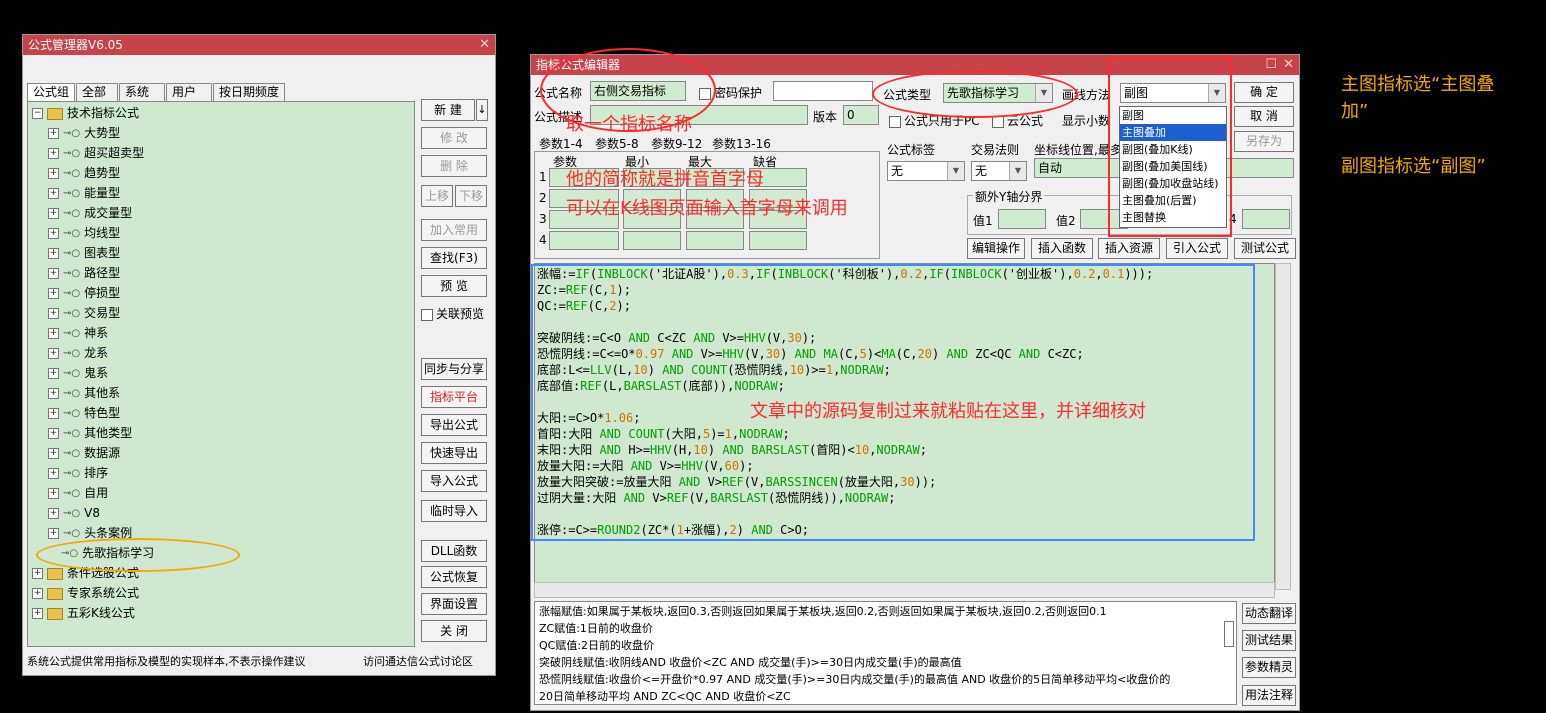 This screenshot has width=1546, height=713. What do you see at coordinates (454, 258) in the screenshot?
I see `find-button: 查找(F3)` at bounding box center [454, 258].